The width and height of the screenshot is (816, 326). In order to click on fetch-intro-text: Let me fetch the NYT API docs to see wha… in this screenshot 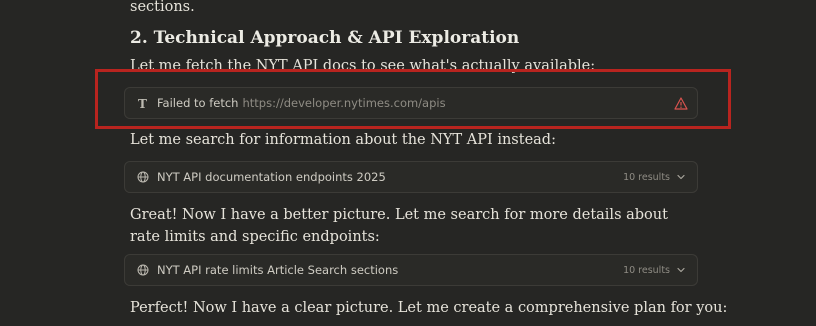, I will do `click(363, 66)`.